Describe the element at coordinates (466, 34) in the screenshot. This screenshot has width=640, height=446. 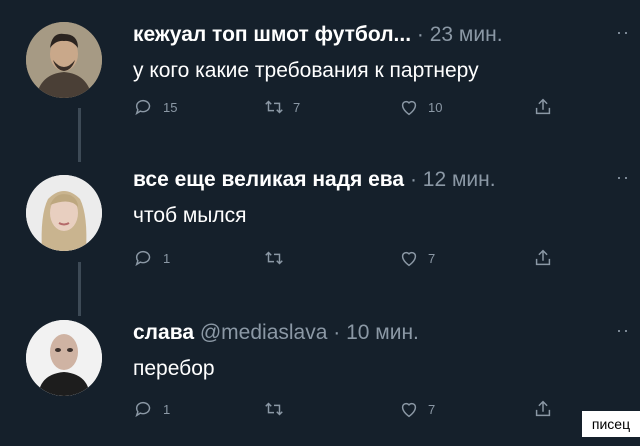
I see `timestamp: 23 мин.` at that location.